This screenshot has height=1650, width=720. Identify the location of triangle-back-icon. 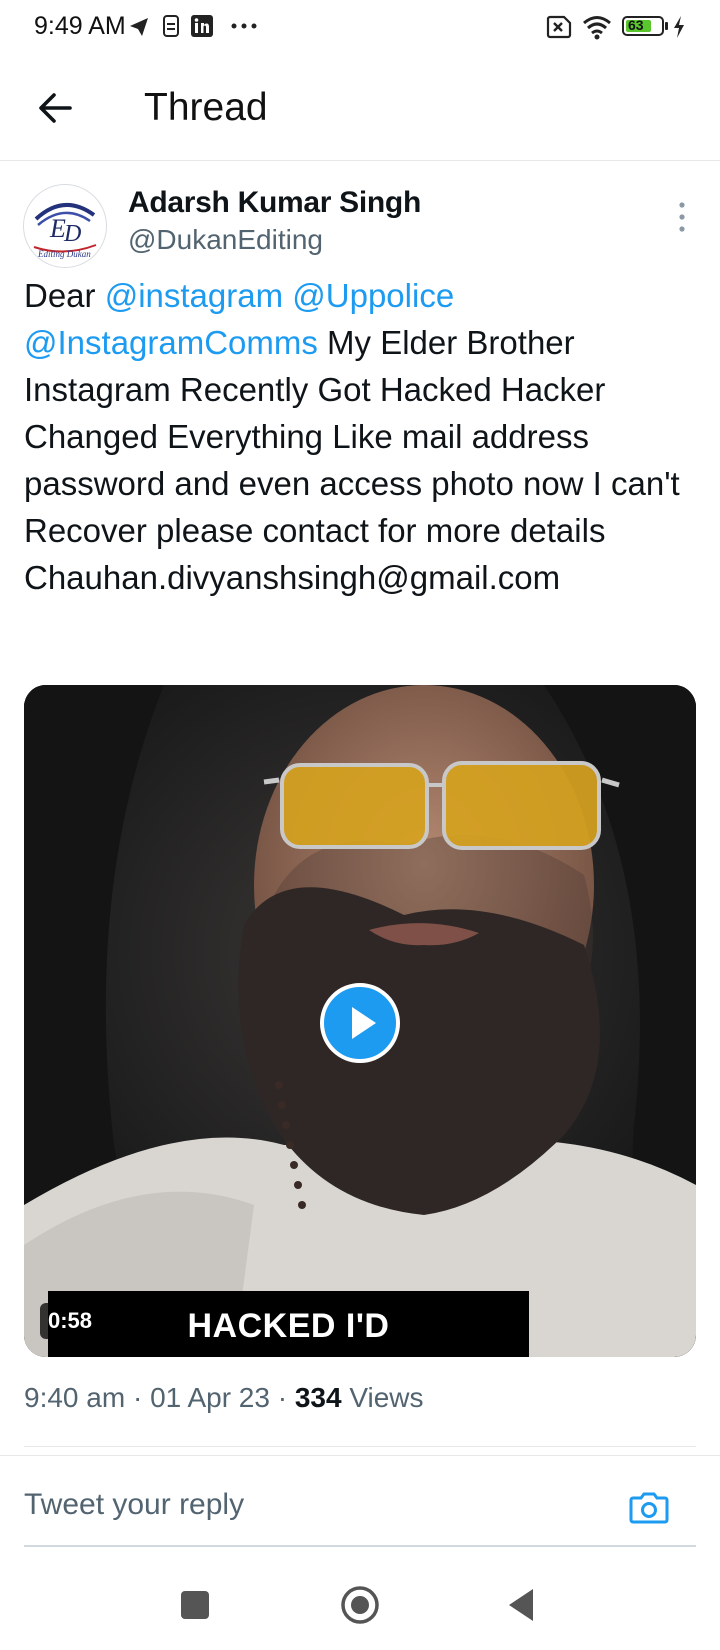
(521, 1605).